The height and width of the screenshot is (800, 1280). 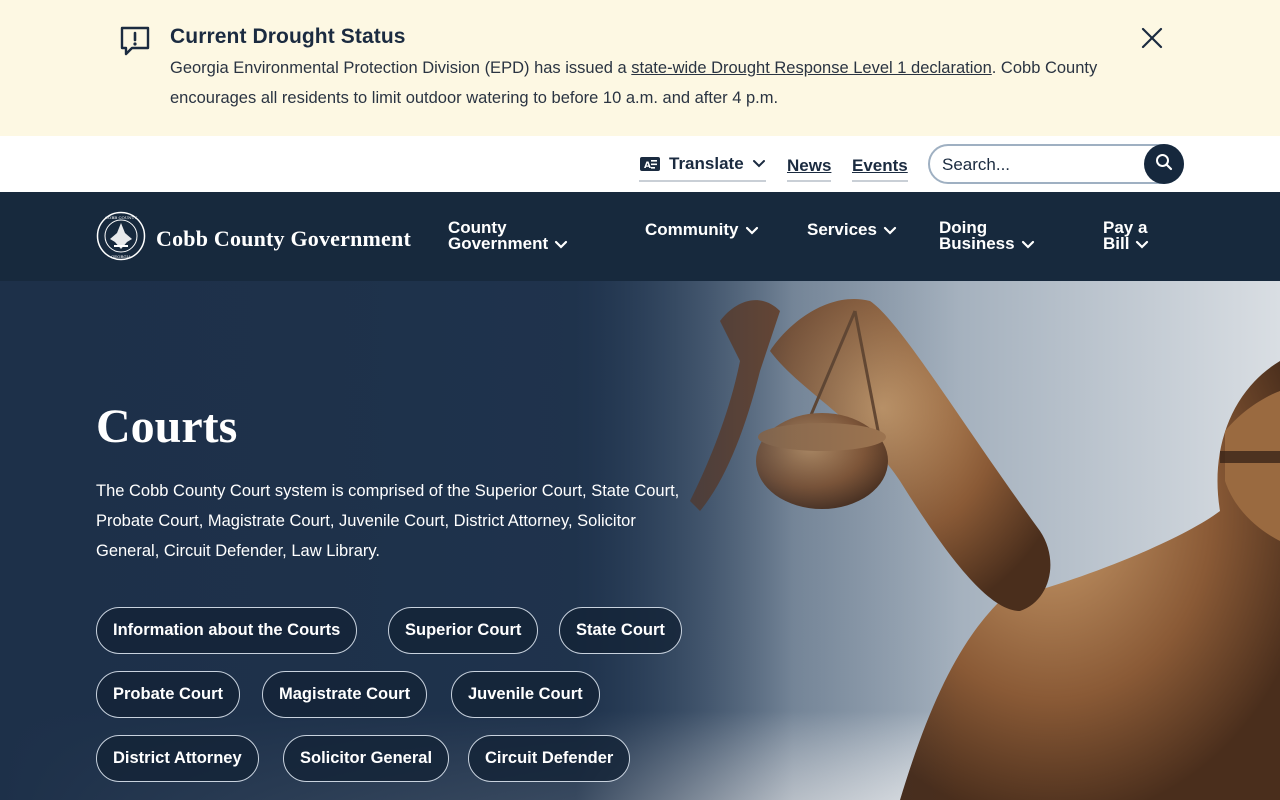 I want to click on search-input, so click(x=1040, y=165).